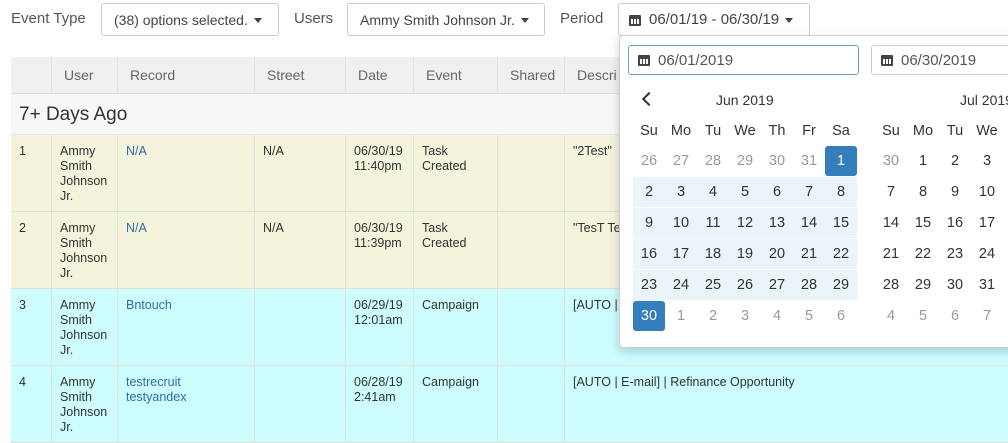 Image resolution: width=1008 pixels, height=443 pixels. I want to click on record-link: testyandex, so click(190, 397).